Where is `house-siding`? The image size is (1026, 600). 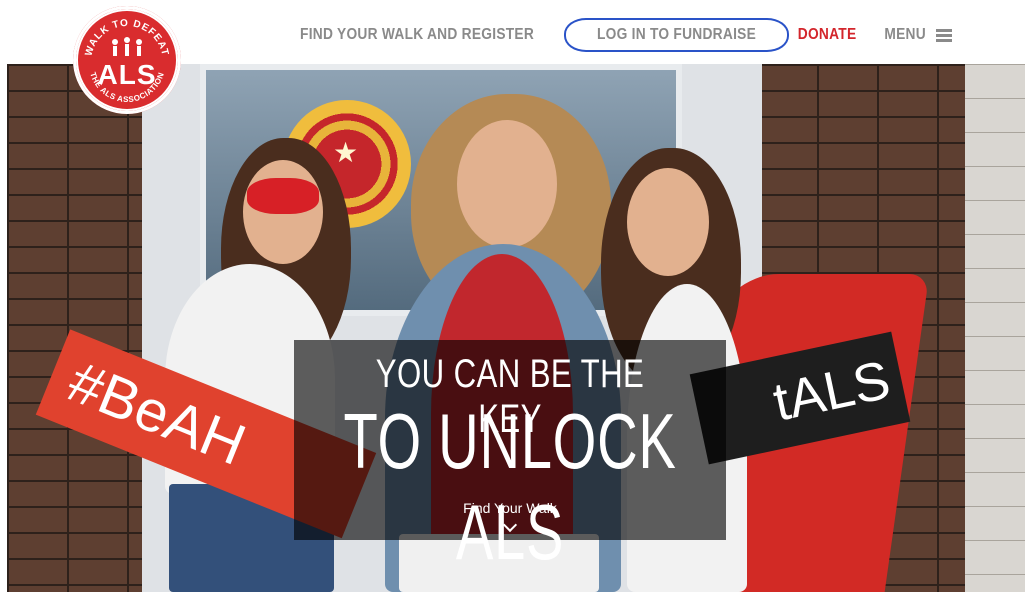
house-siding is located at coordinates (995, 328).